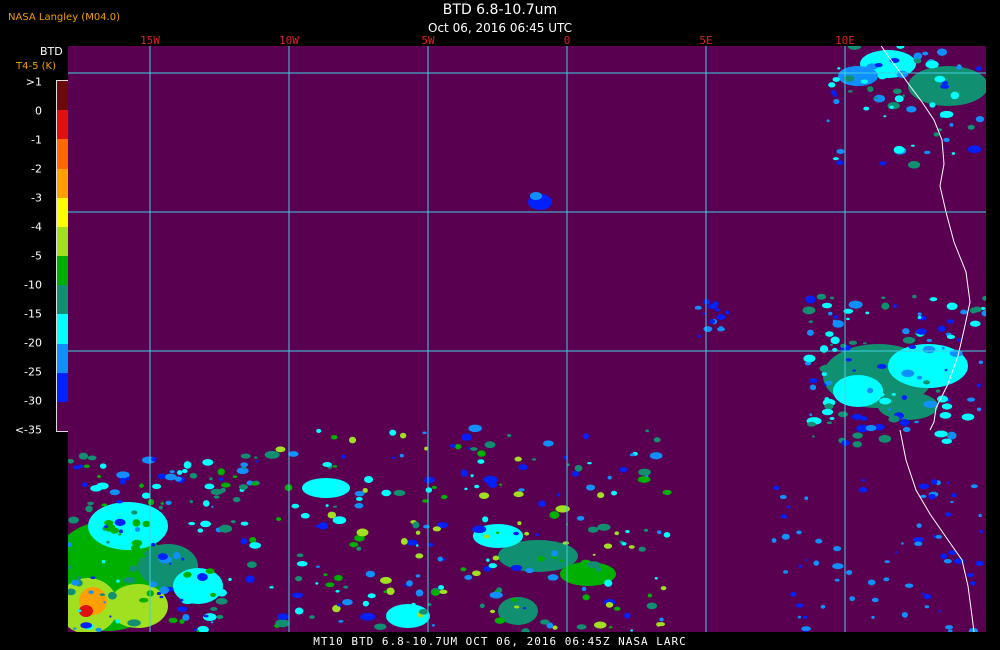 Image resolution: width=1000 pixels, height=650 pixels. Describe the element at coordinates (33, 285) in the screenshot. I see `legend-tick-label: -10` at that location.